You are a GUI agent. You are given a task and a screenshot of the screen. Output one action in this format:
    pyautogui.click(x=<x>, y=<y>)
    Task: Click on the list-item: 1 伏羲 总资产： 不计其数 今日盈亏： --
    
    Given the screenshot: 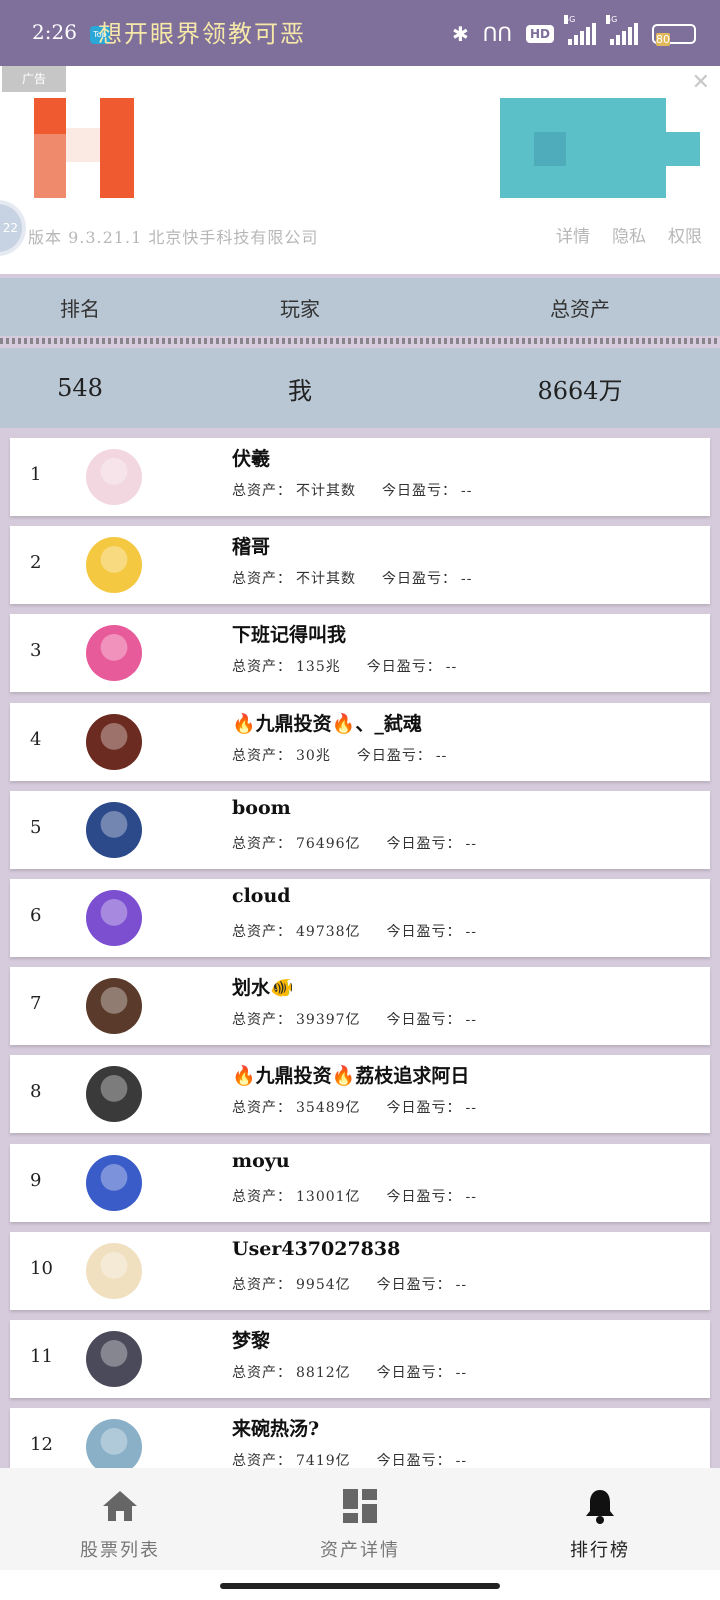 What is the action you would take?
    pyautogui.click(x=360, y=477)
    